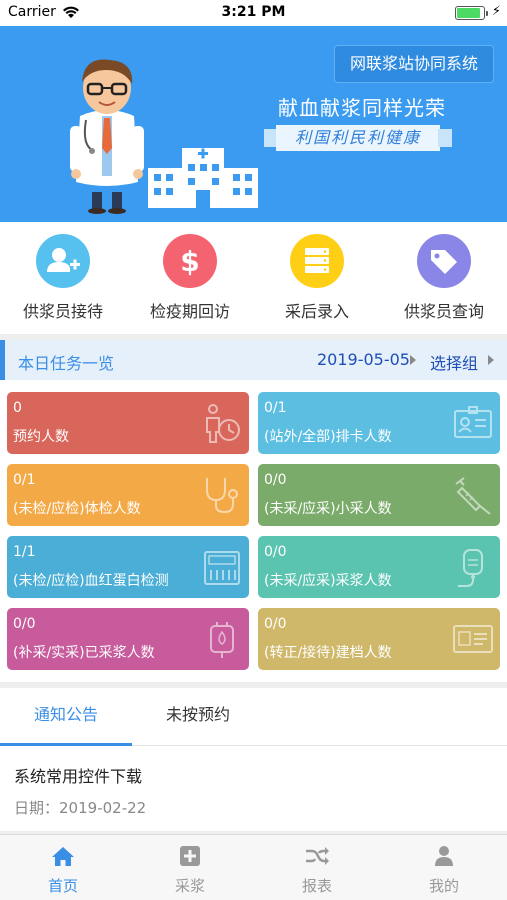 This screenshot has height=900, width=507. I want to click on id-card-icon, so click(473, 639).